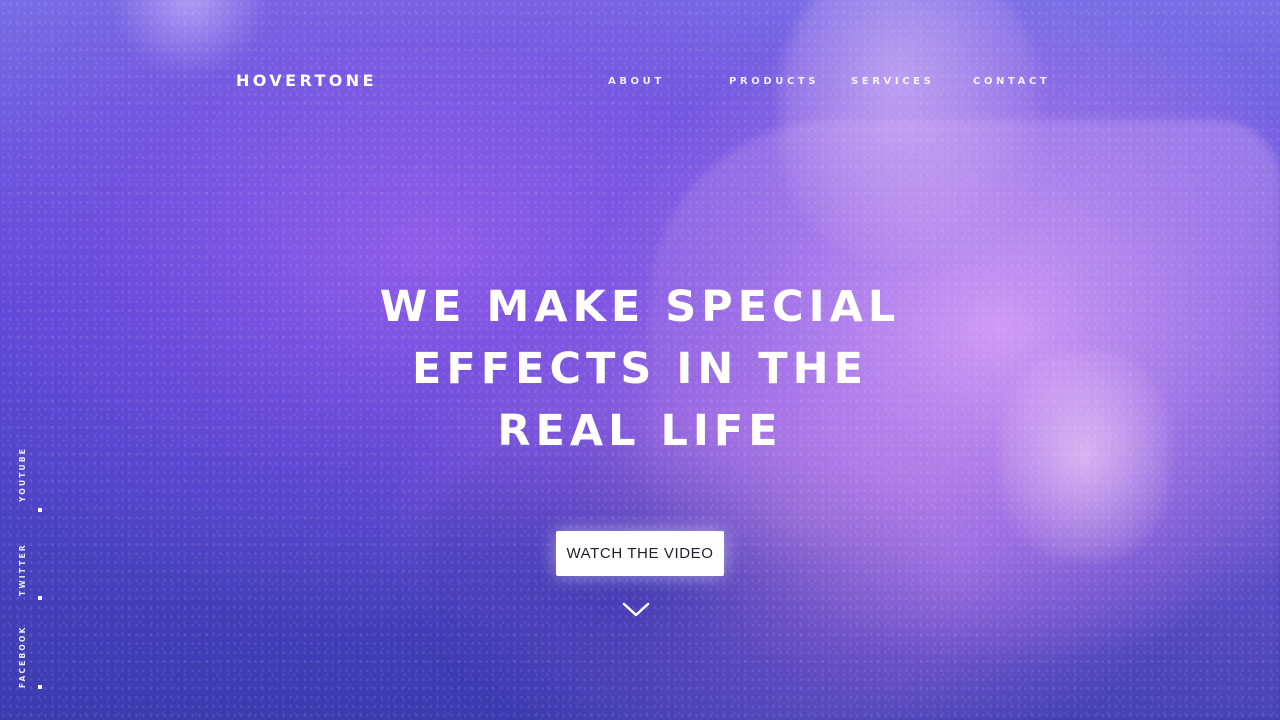  What do you see at coordinates (29, 649) in the screenshot?
I see `social-link-facebook: FACEBOOK` at bounding box center [29, 649].